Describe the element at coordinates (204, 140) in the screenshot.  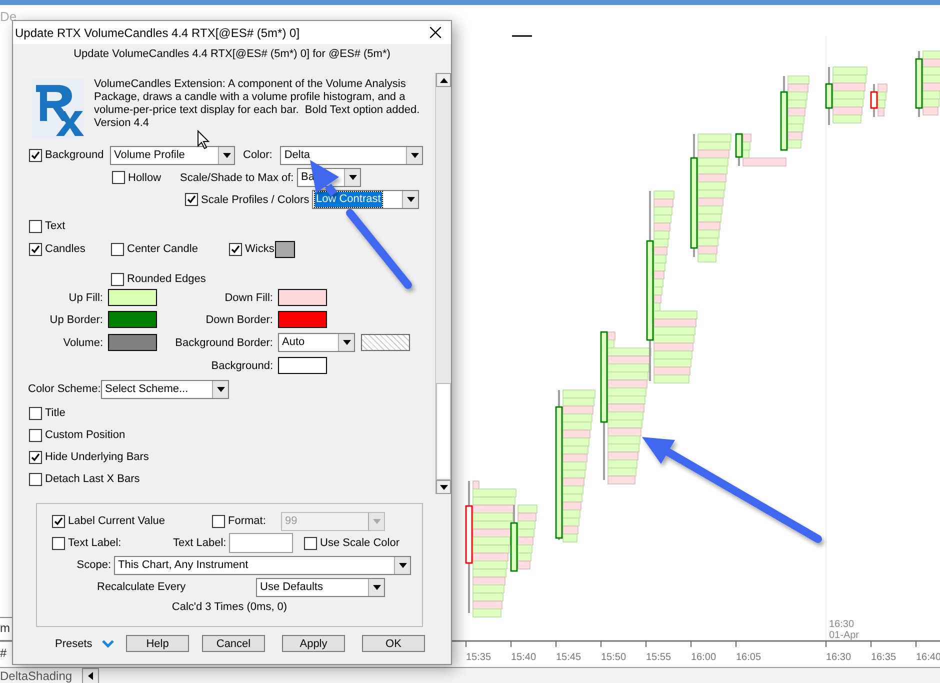
I see `cursor-icon` at that location.